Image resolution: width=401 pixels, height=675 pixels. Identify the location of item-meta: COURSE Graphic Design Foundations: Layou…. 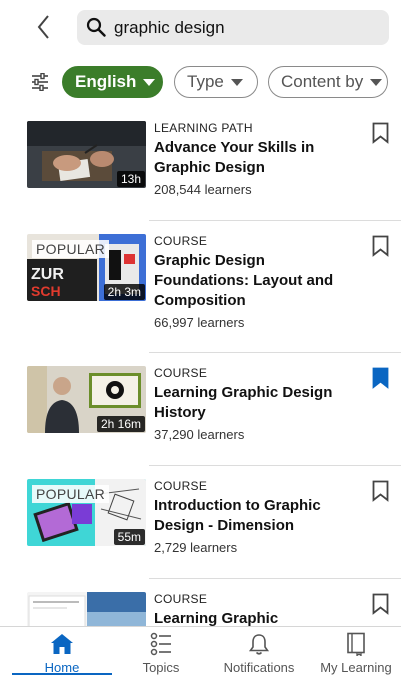
(254, 282).